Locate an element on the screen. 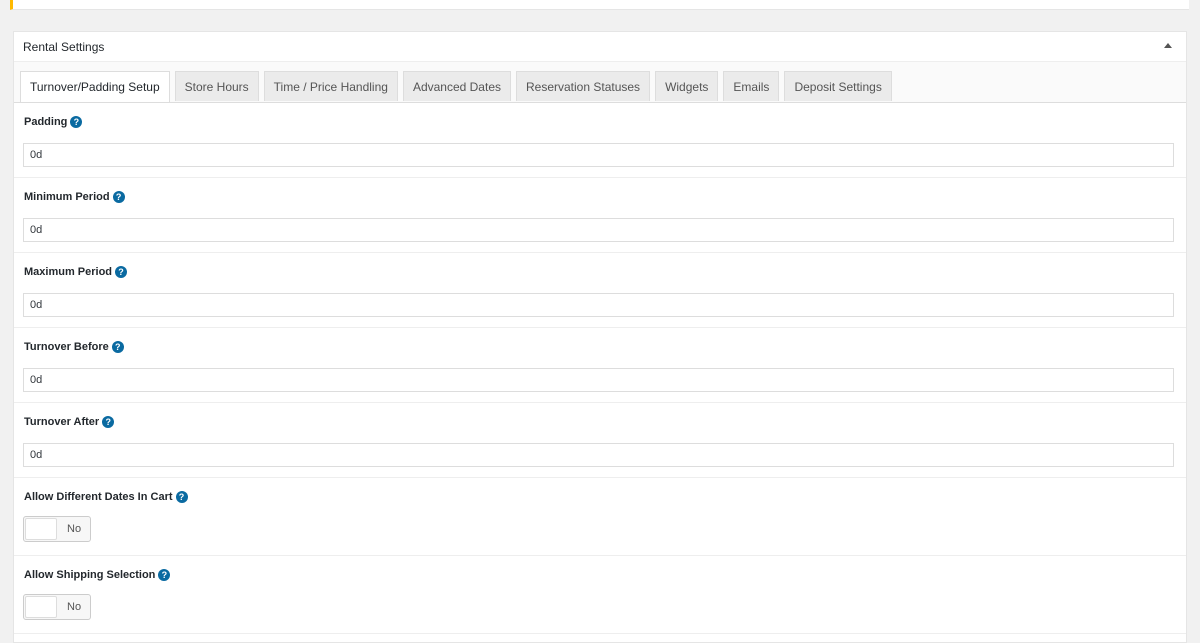 This screenshot has height=643, width=1200. minimum-period-label: Minimum Period ? is located at coordinates (74, 197).